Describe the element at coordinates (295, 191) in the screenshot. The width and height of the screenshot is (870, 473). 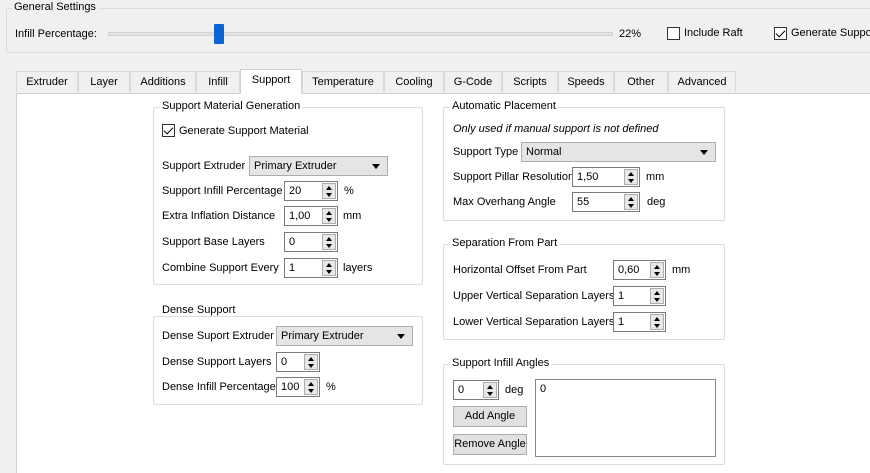
I see `support-infill-percentage-value: 20` at that location.